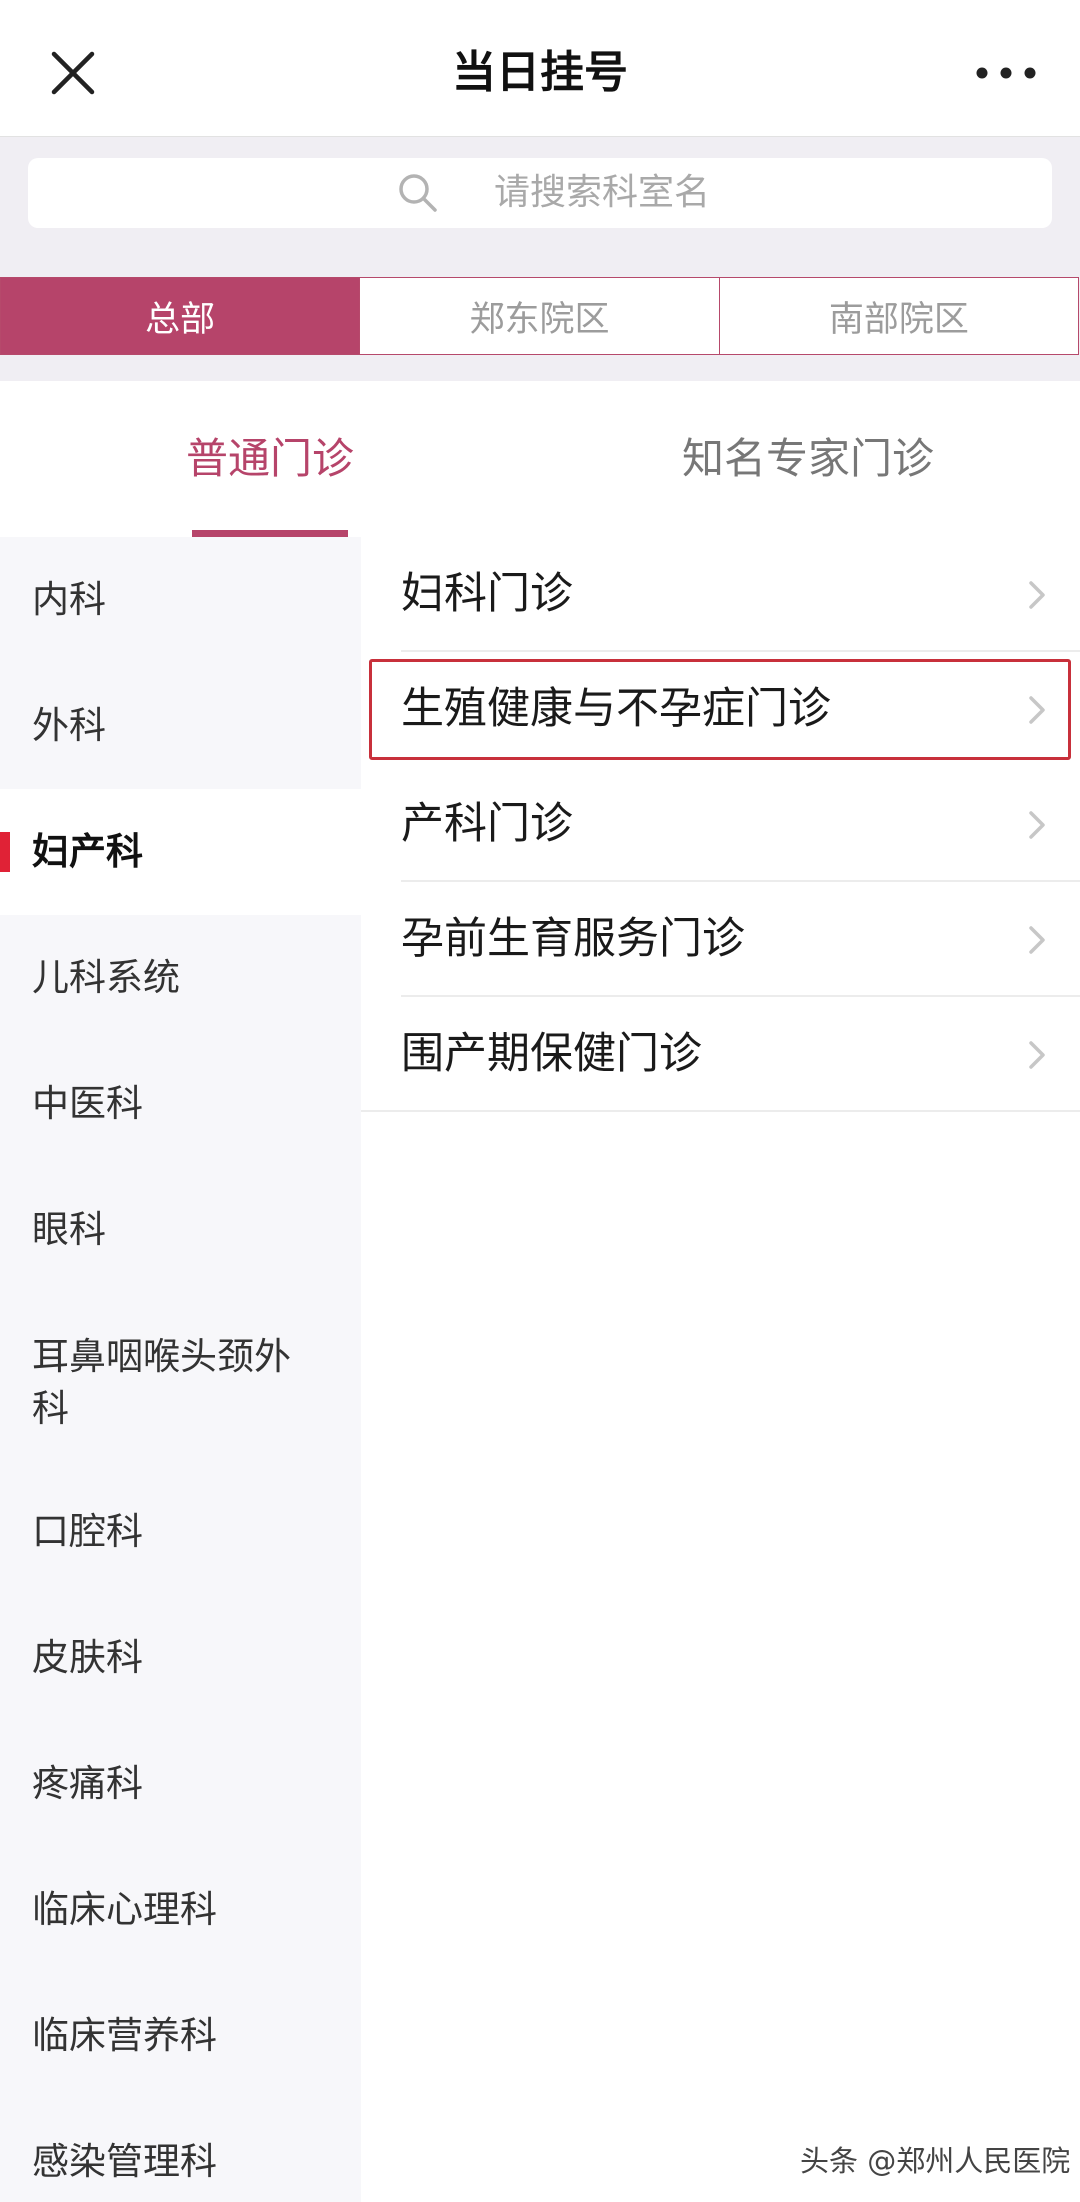 Image resolution: width=1080 pixels, height=2202 pixels. Describe the element at coordinates (69, 1229) in the screenshot. I see `sidebar-item-label: 眼科` at that location.